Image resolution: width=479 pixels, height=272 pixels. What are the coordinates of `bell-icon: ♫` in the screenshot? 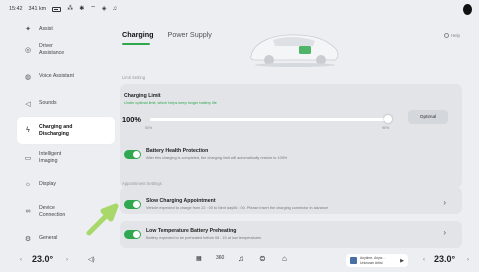 It's located at (114, 9).